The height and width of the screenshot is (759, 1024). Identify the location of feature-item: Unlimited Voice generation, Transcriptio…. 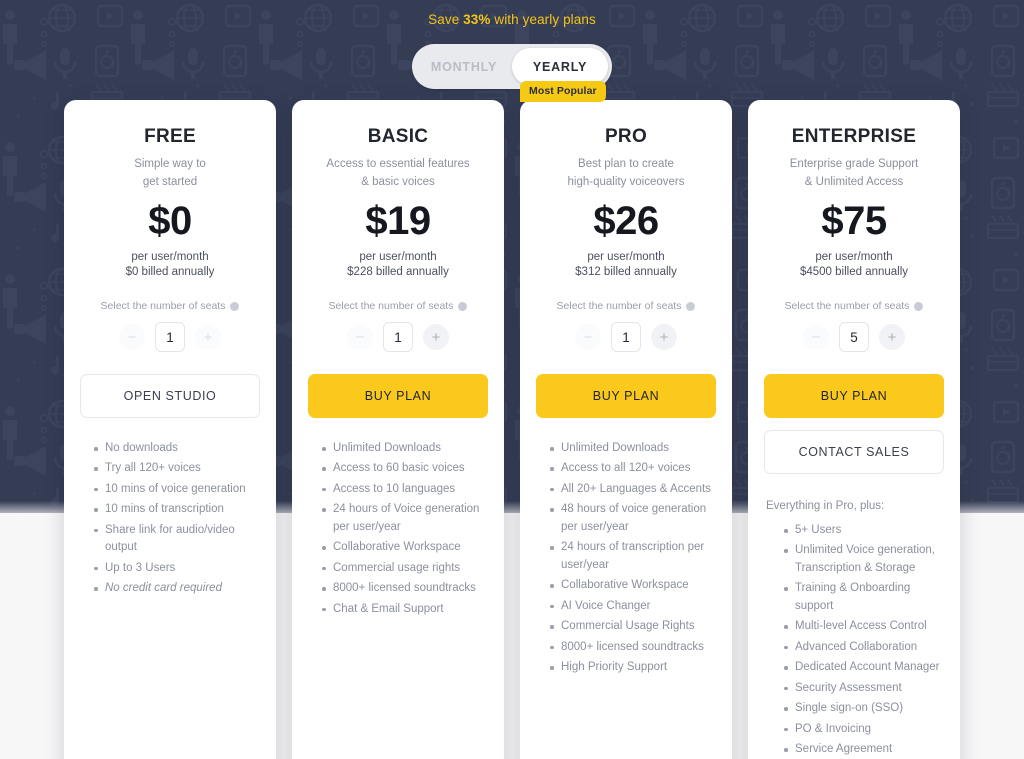
(864, 559).